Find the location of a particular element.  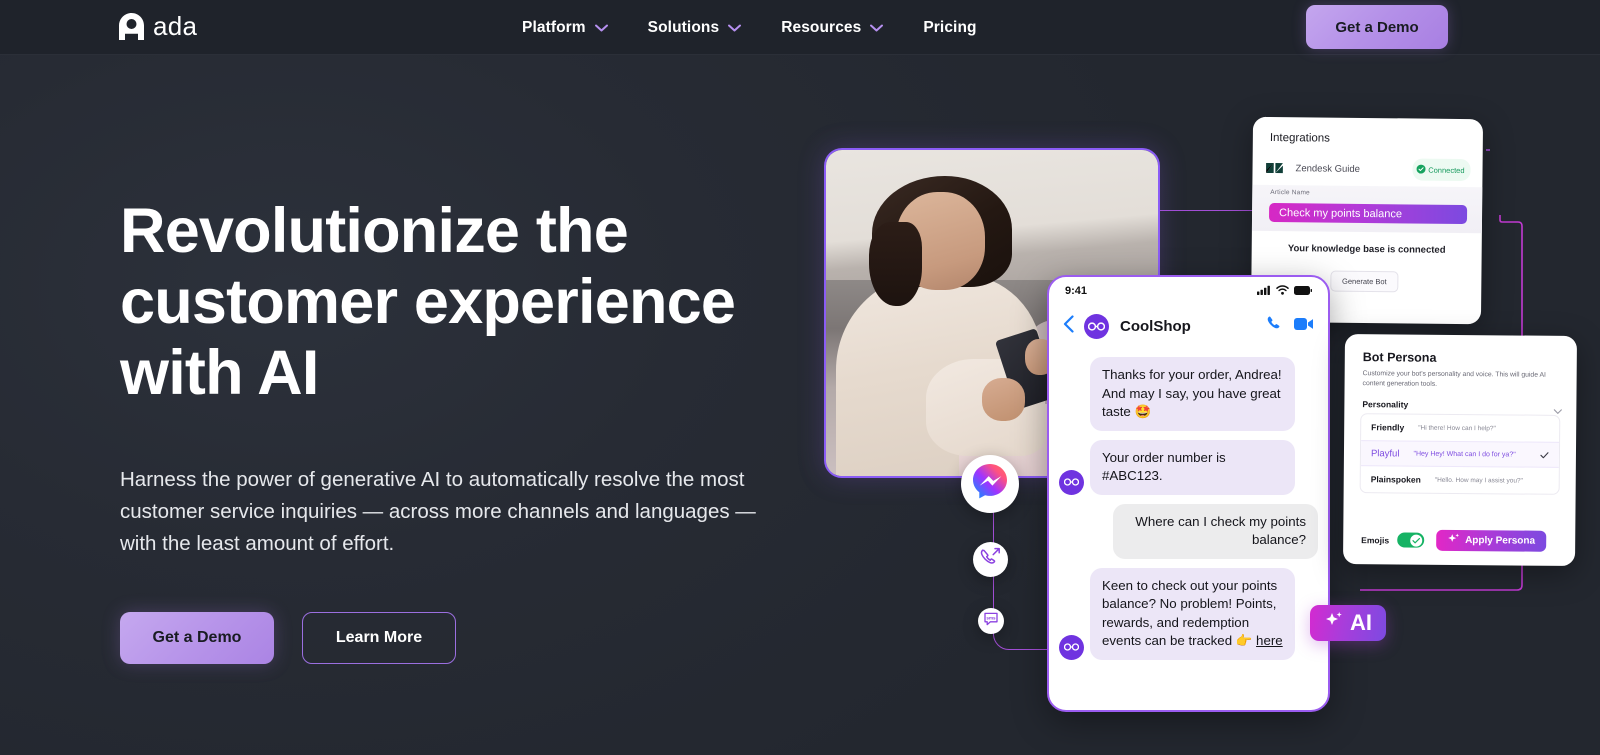

option-example: "Hello. How may I assist you?" is located at coordinates (1478, 480).